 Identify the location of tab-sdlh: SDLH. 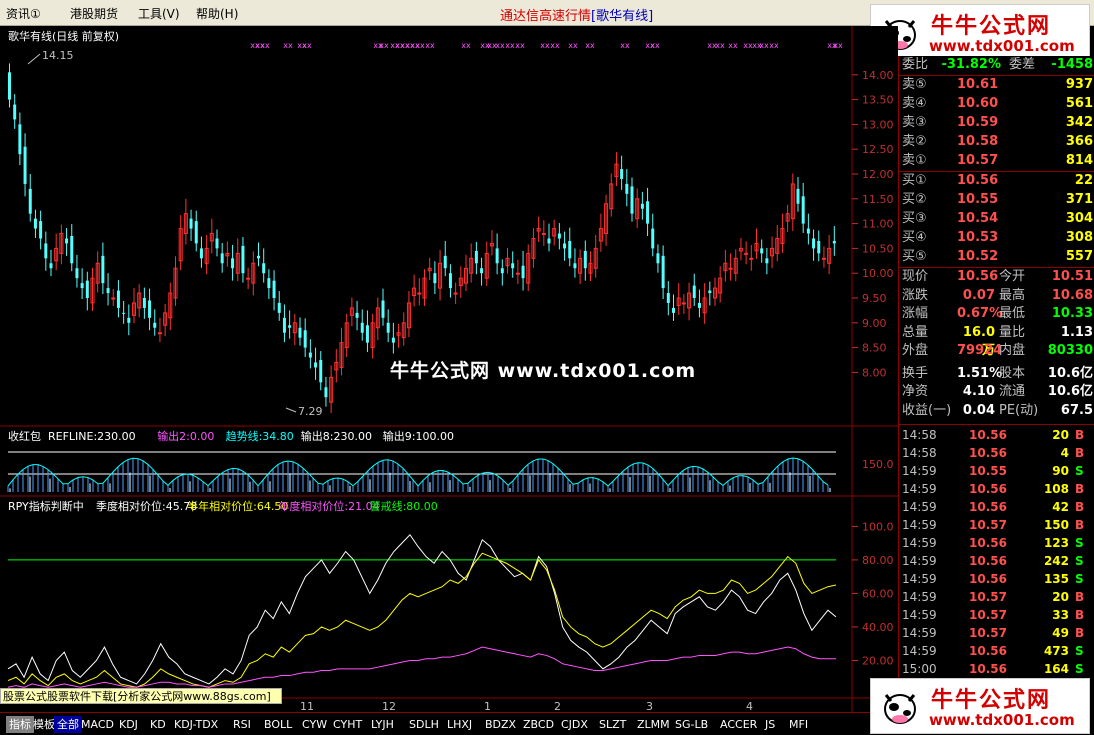
(424, 724).